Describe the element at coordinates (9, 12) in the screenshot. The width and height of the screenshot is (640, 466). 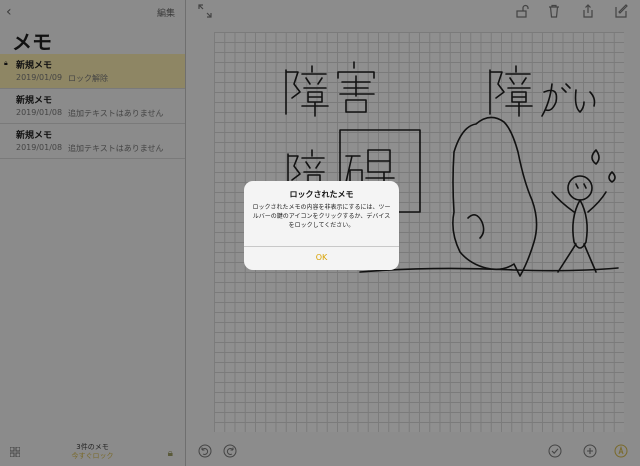
I see `chevron-left-icon: ‹` at that location.